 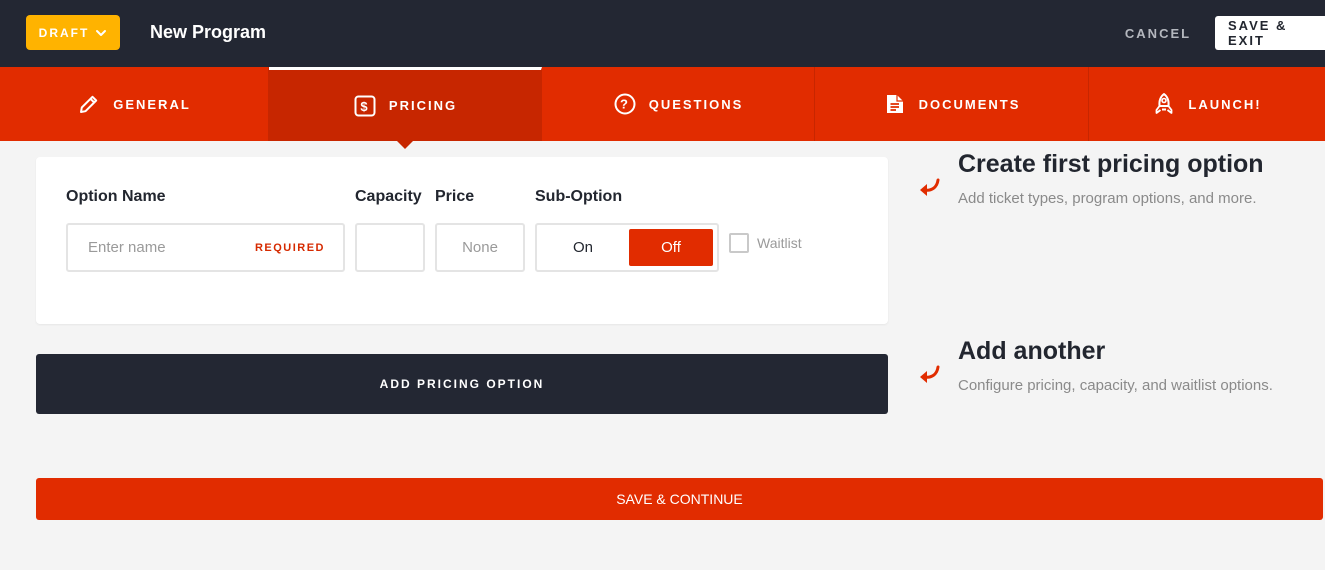 What do you see at coordinates (462, 384) in the screenshot?
I see `add-pricing-option-button: ADD PRICING OPTION` at bounding box center [462, 384].